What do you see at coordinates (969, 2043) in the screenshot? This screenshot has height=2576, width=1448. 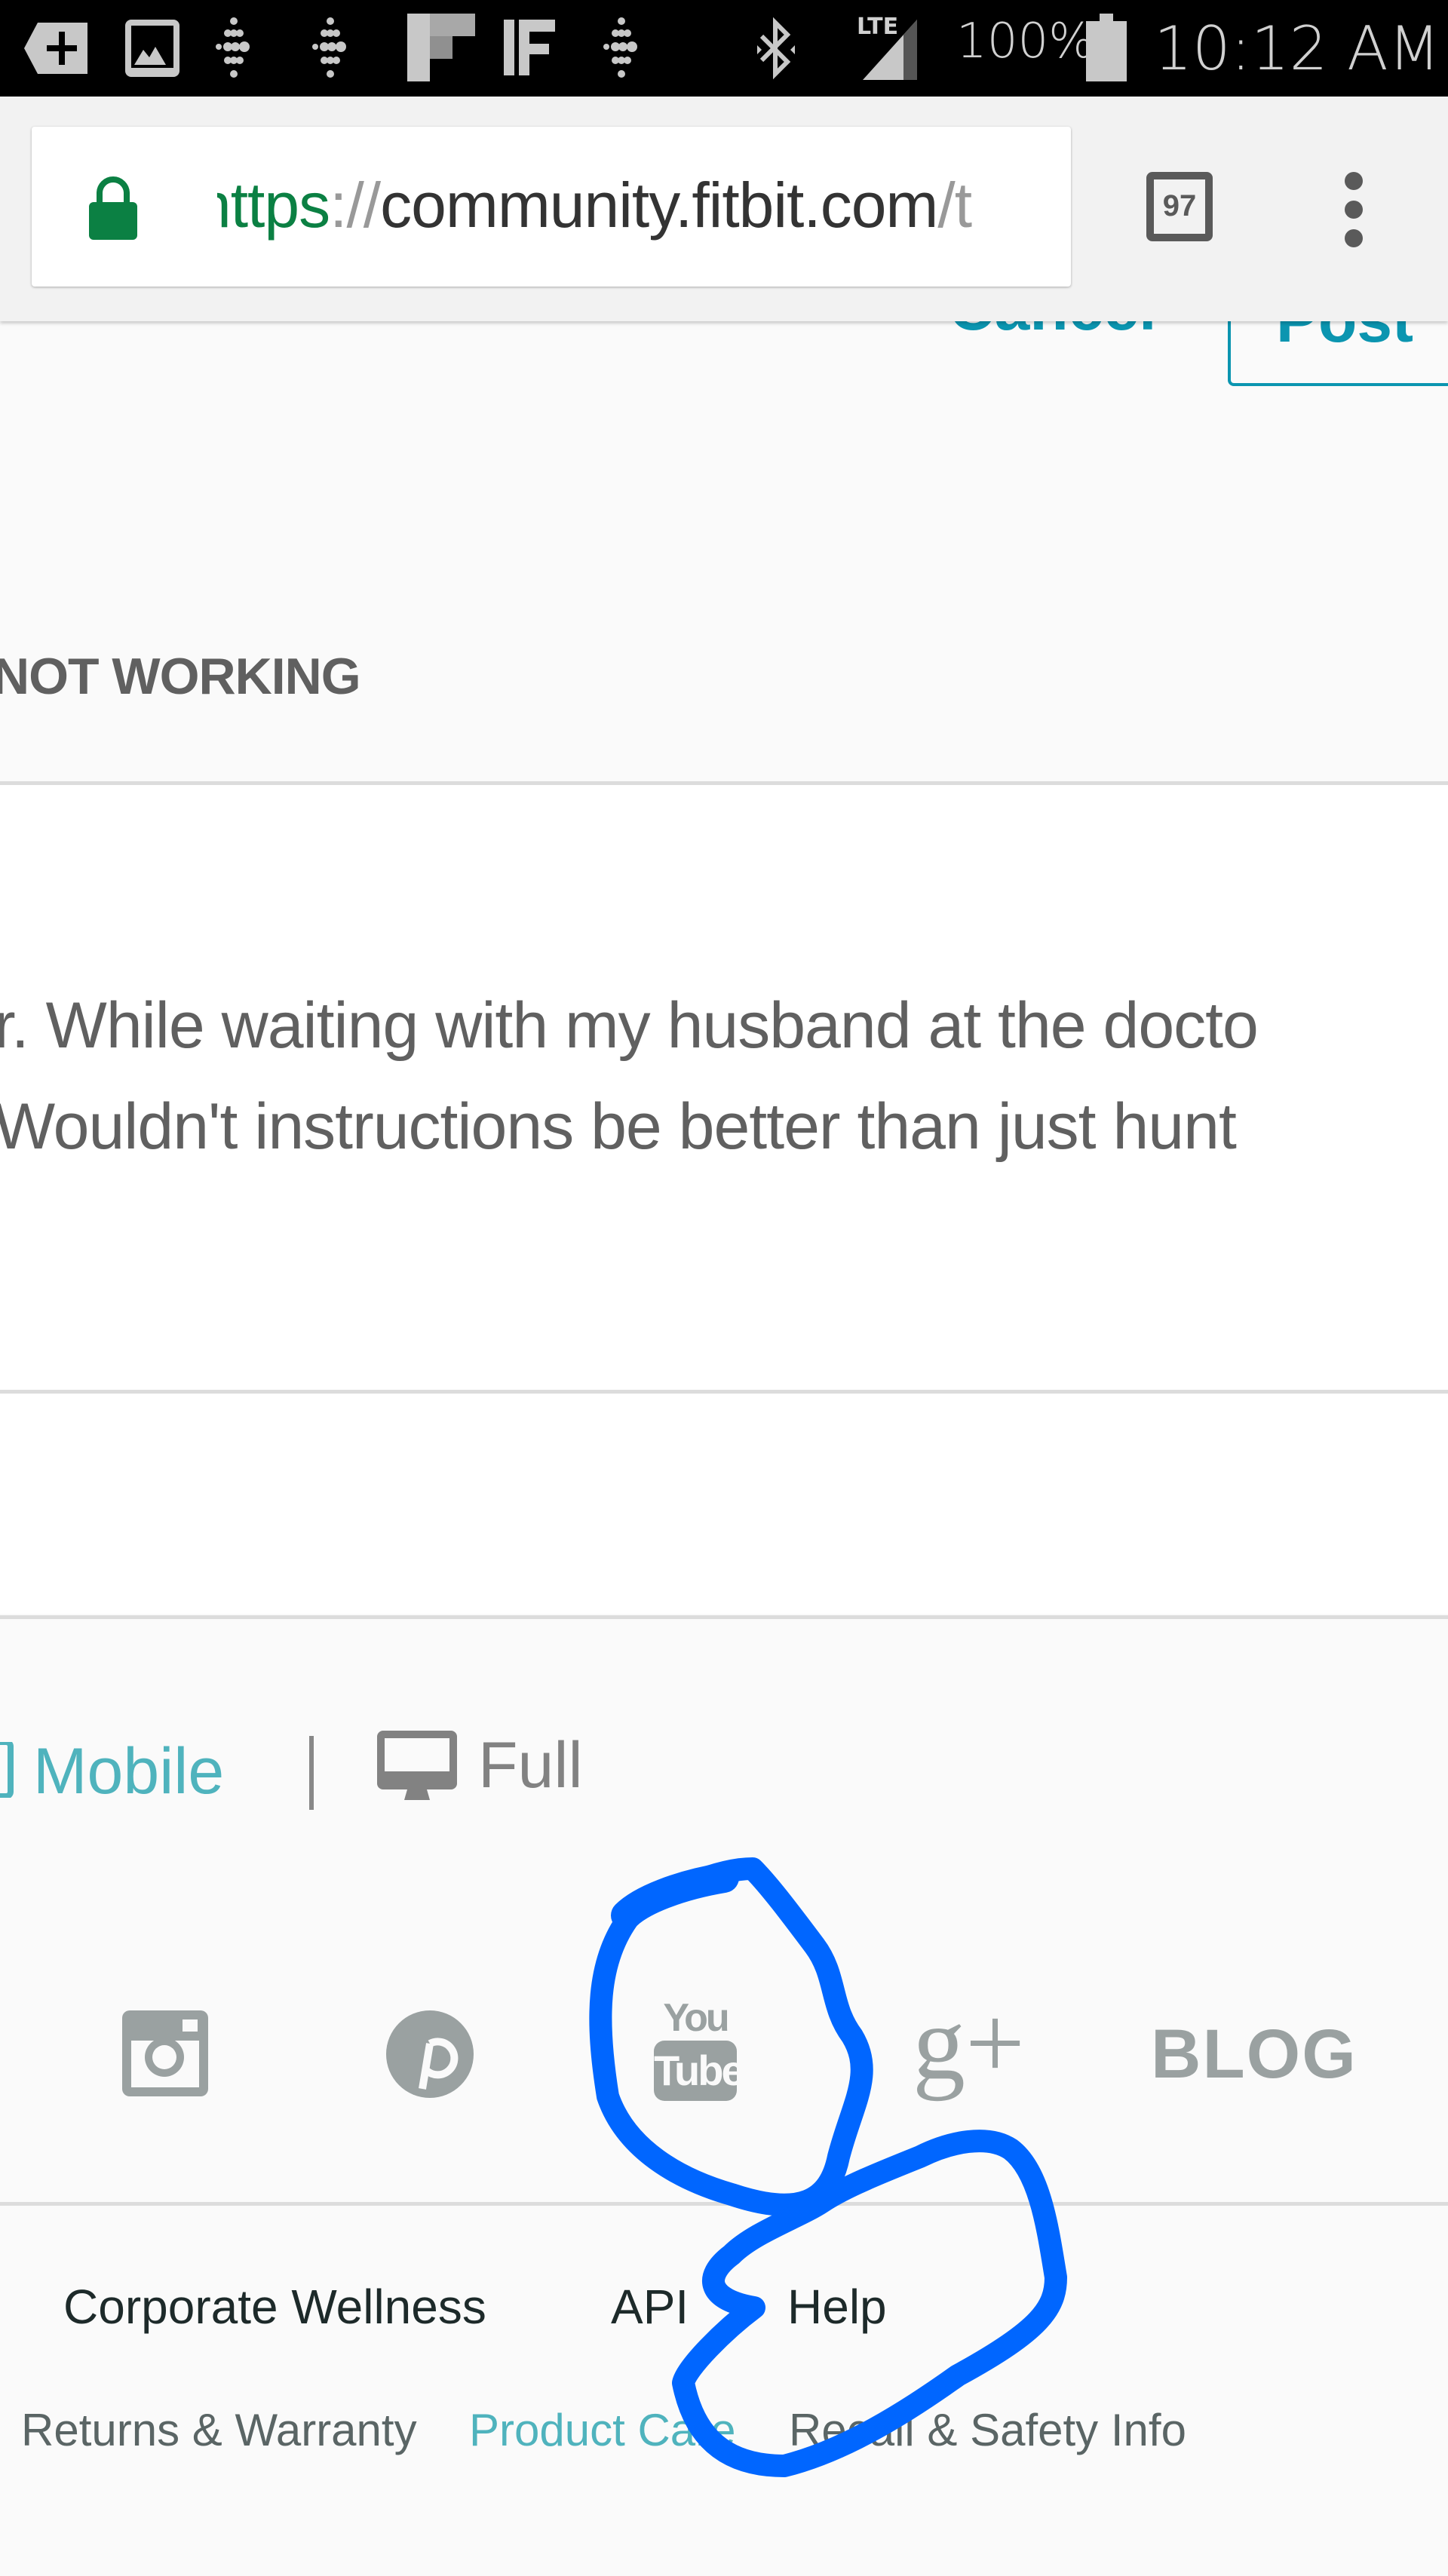 I see `google-plus-icon: g+` at bounding box center [969, 2043].